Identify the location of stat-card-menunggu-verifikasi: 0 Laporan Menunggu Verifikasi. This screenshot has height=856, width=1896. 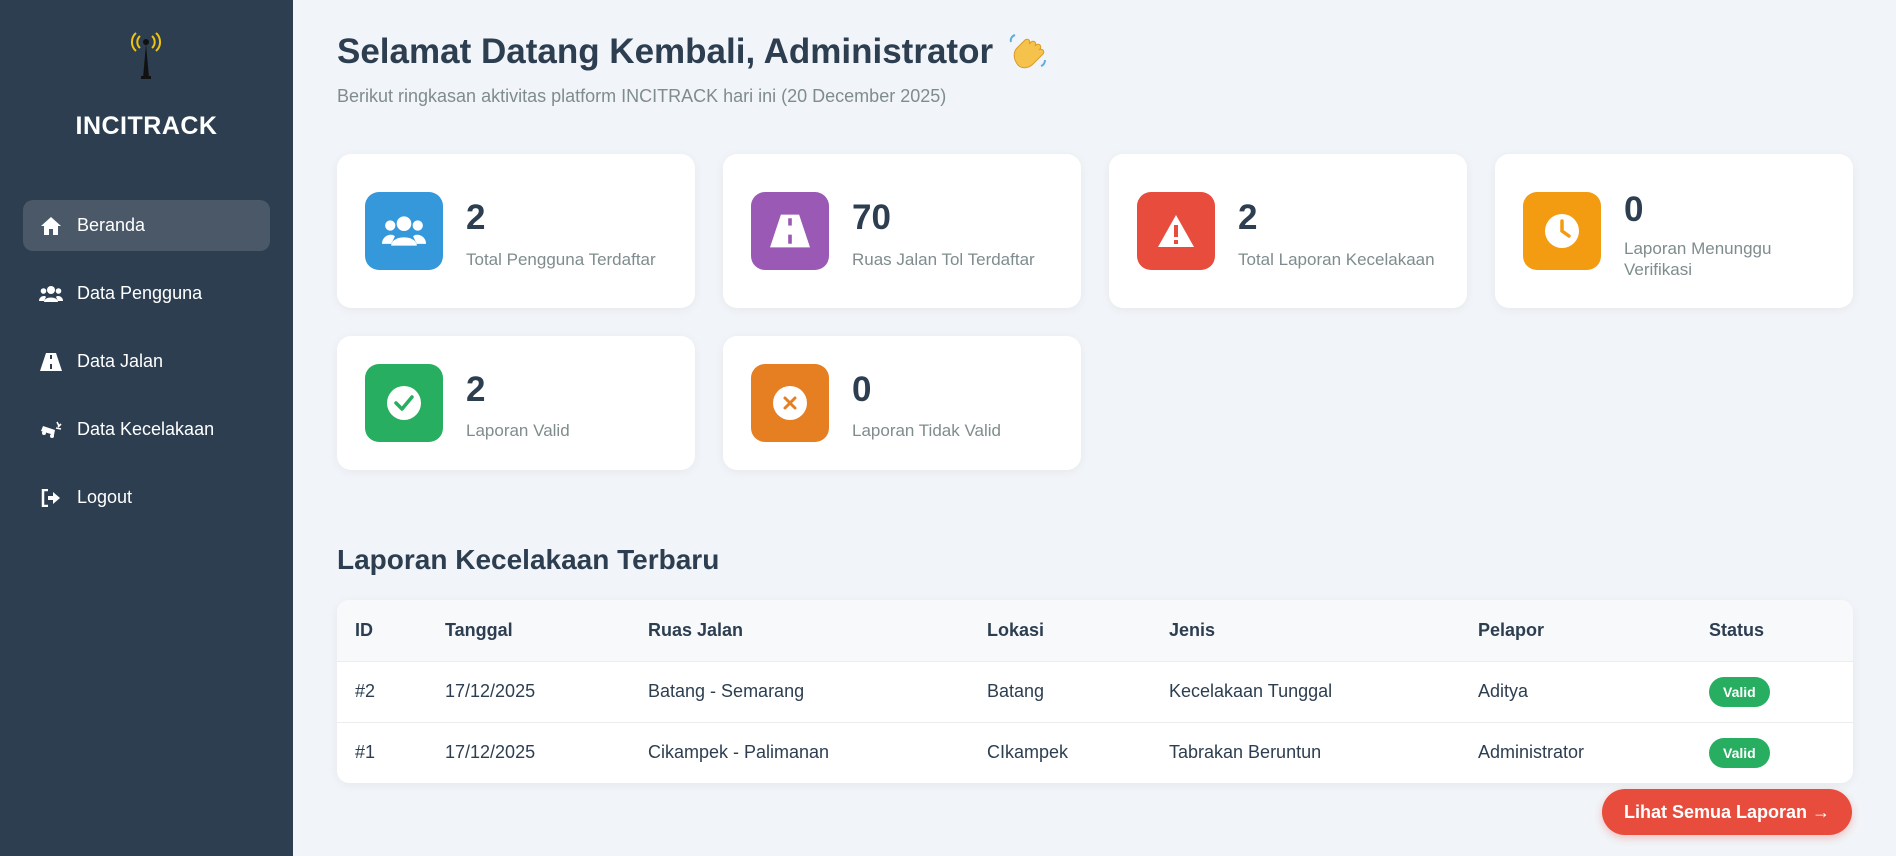
(1674, 231).